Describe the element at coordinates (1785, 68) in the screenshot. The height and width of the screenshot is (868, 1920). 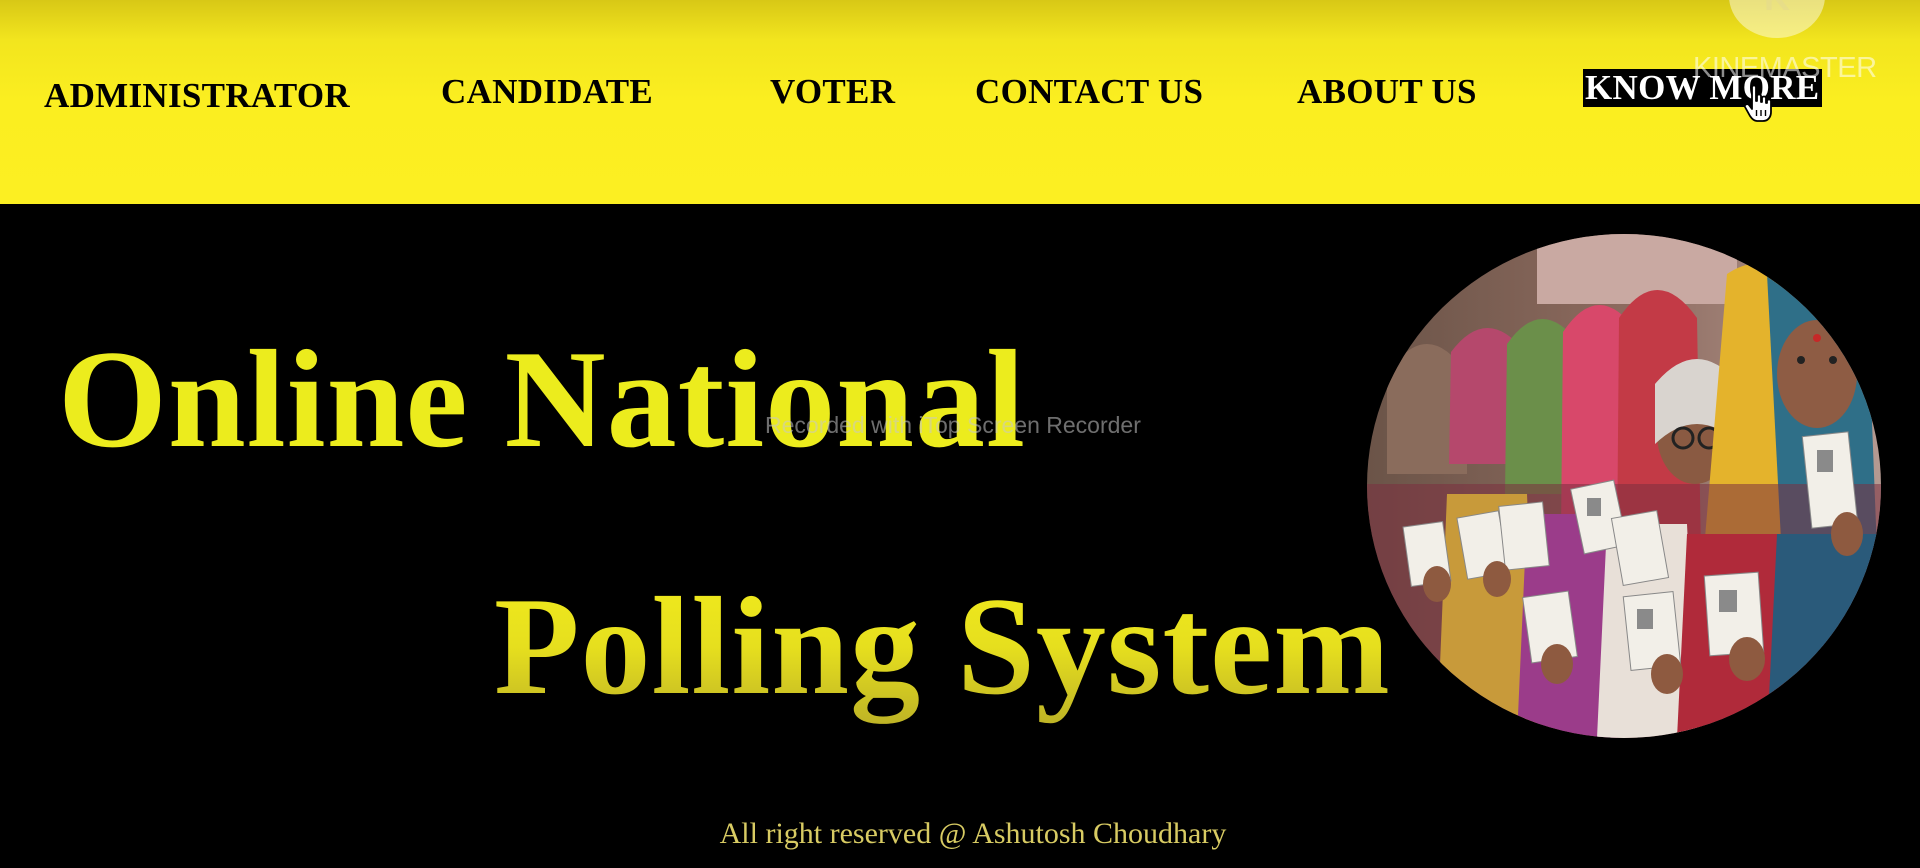
I see `kinemaster-watermark: KINEMASTER` at that location.